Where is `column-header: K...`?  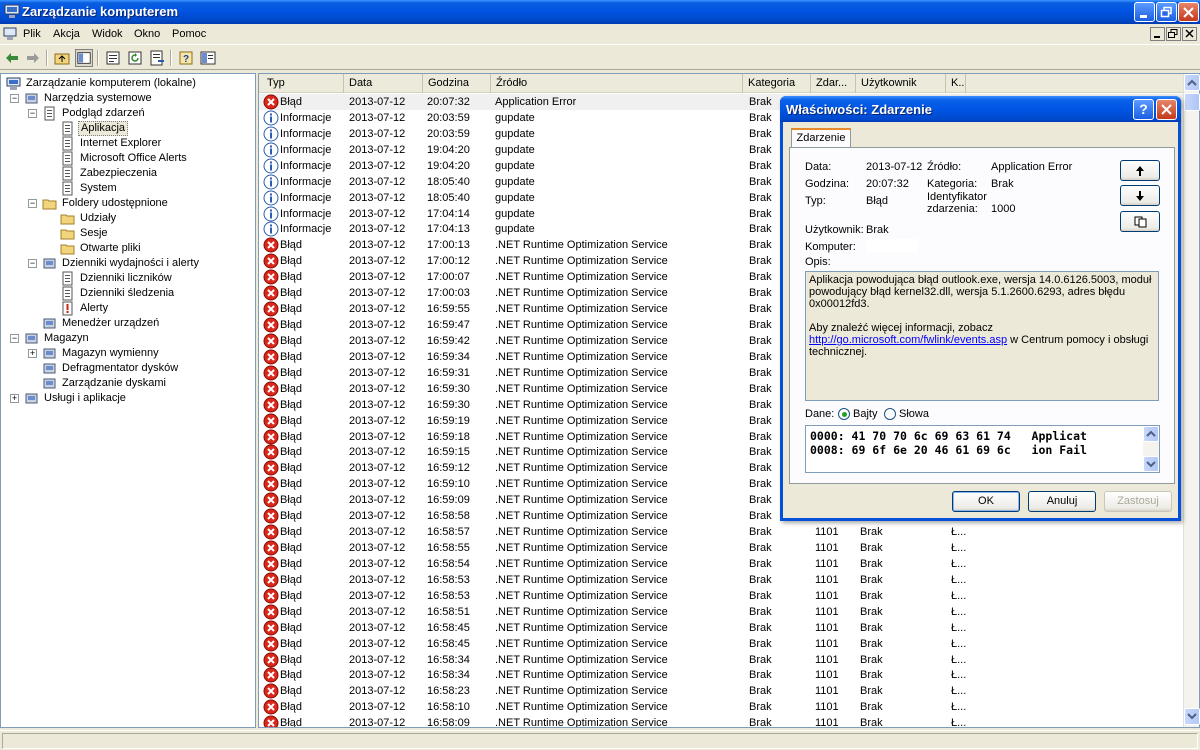 column-header: K... is located at coordinates (956, 83).